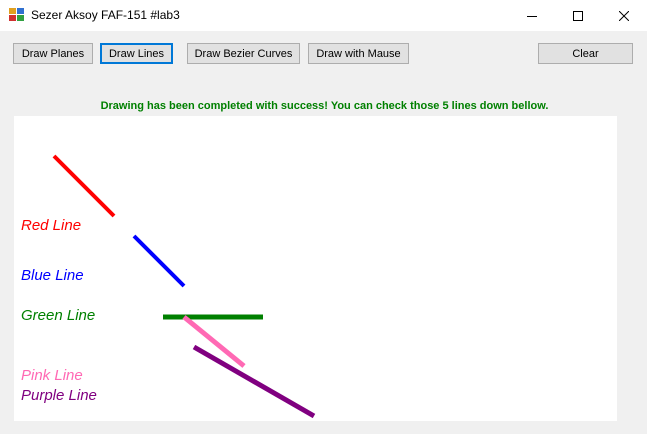  Describe the element at coordinates (323, 15) in the screenshot. I see `title-bar: Sezer Aksoy FAF-151 #lab3` at that location.